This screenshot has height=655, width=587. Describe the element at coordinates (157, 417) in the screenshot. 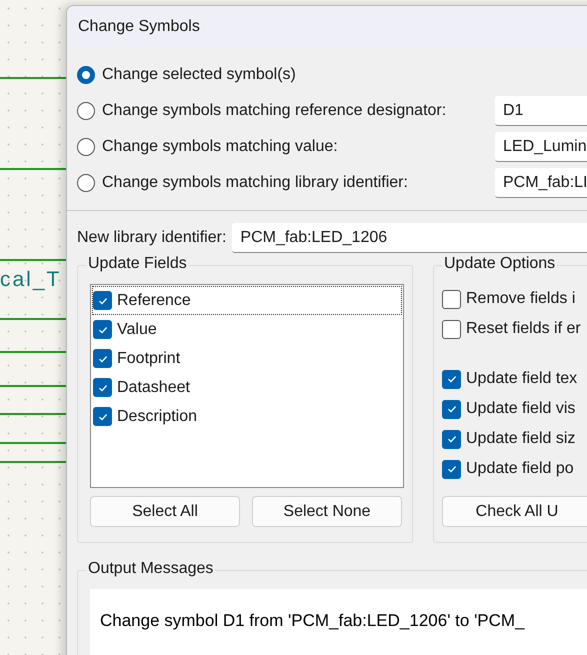

I see `checkbox-label: Description` at that location.